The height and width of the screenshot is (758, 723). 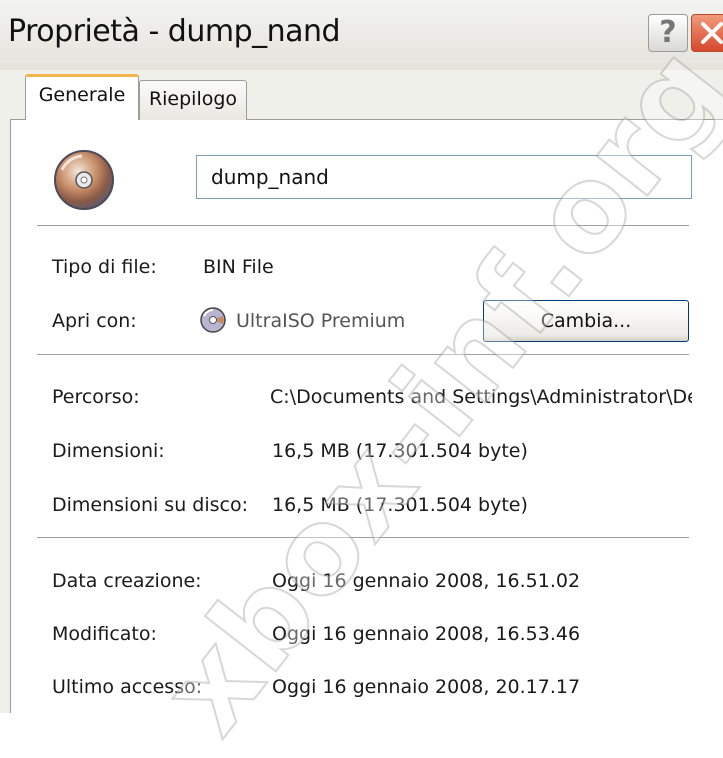 I want to click on file-type-label: Tipo di file:, so click(x=104, y=267).